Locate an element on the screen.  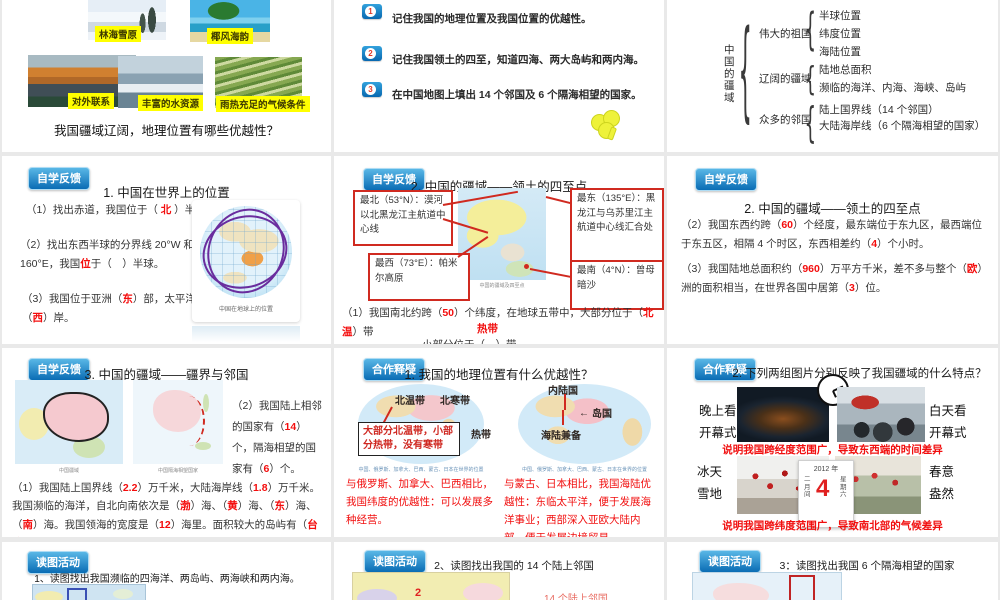
text-segment: 渤 is located at coordinates (185, 506).